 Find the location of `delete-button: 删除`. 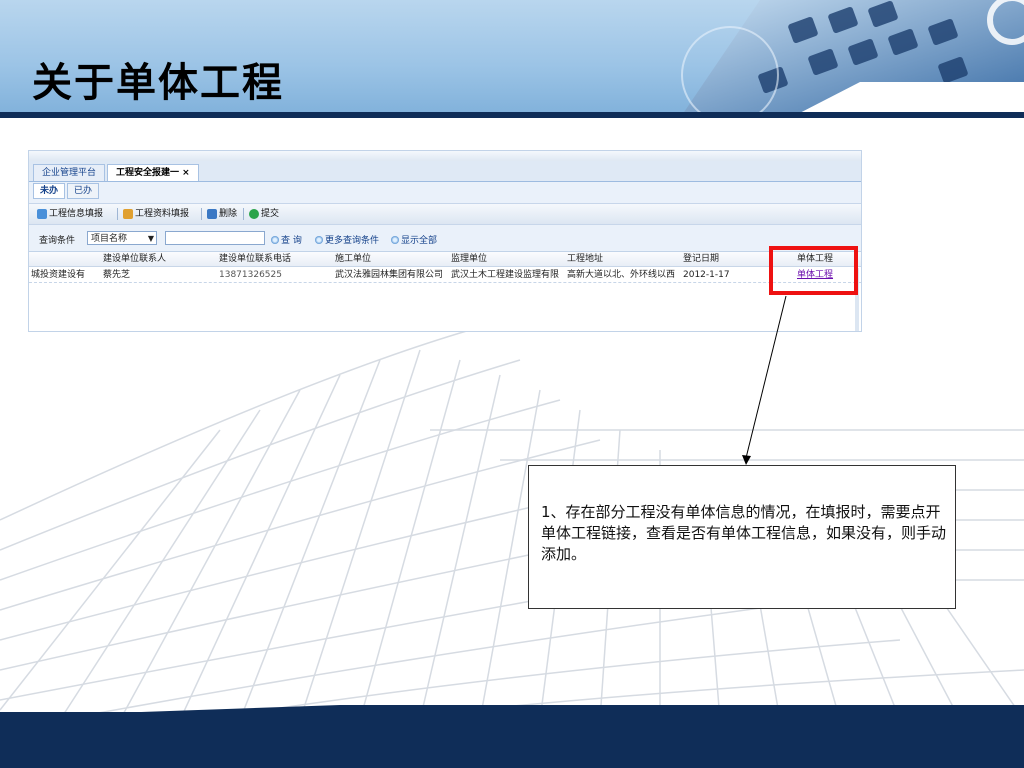

delete-button: 删除 is located at coordinates (222, 214).